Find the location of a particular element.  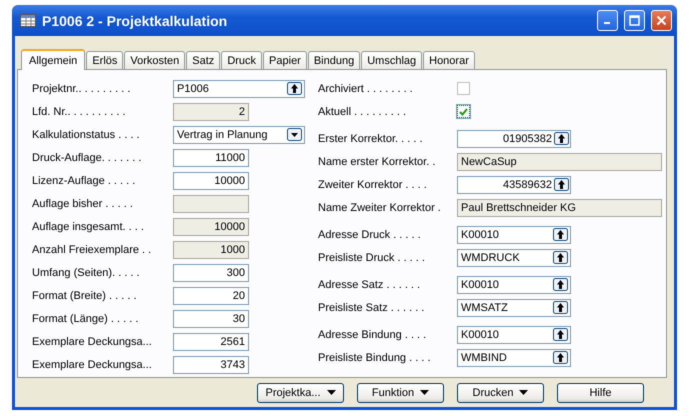

field-label: Lfd. Nr.. . . . . . . . . . is located at coordinates (79, 112).